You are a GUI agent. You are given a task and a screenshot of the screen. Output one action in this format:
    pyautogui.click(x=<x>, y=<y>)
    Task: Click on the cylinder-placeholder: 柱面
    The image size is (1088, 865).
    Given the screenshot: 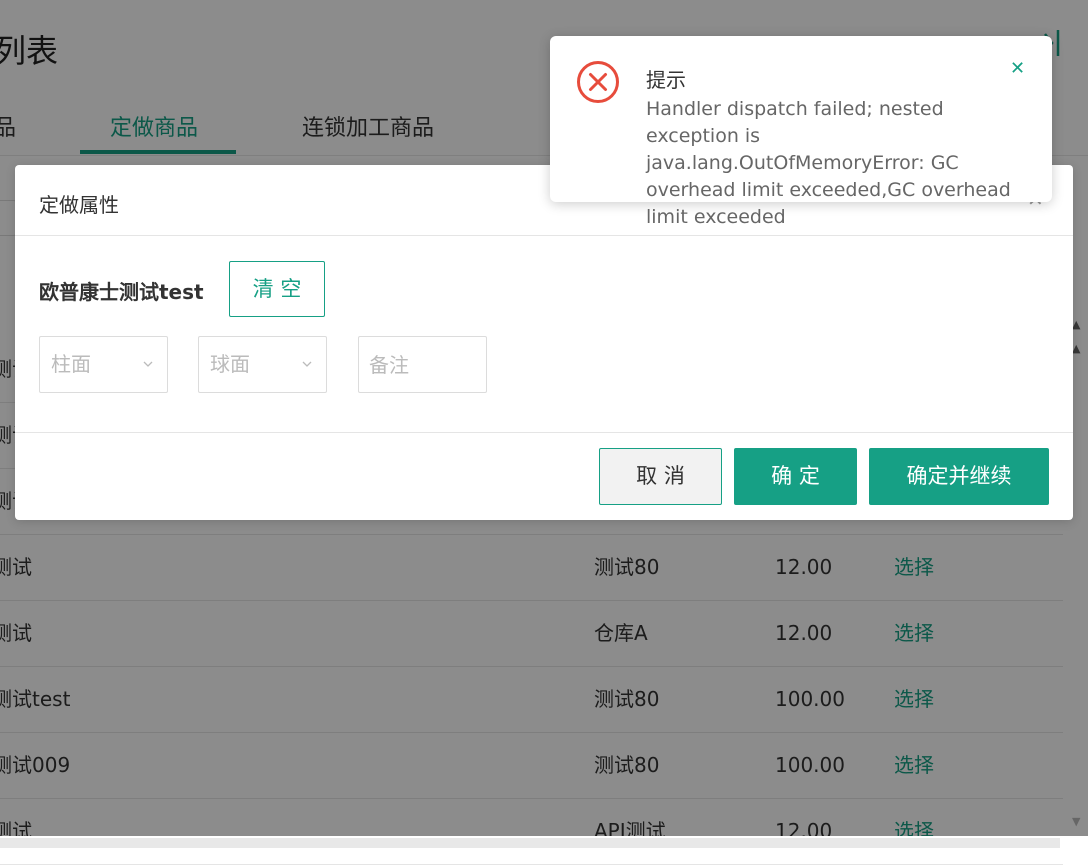 What is the action you would take?
    pyautogui.click(x=71, y=364)
    